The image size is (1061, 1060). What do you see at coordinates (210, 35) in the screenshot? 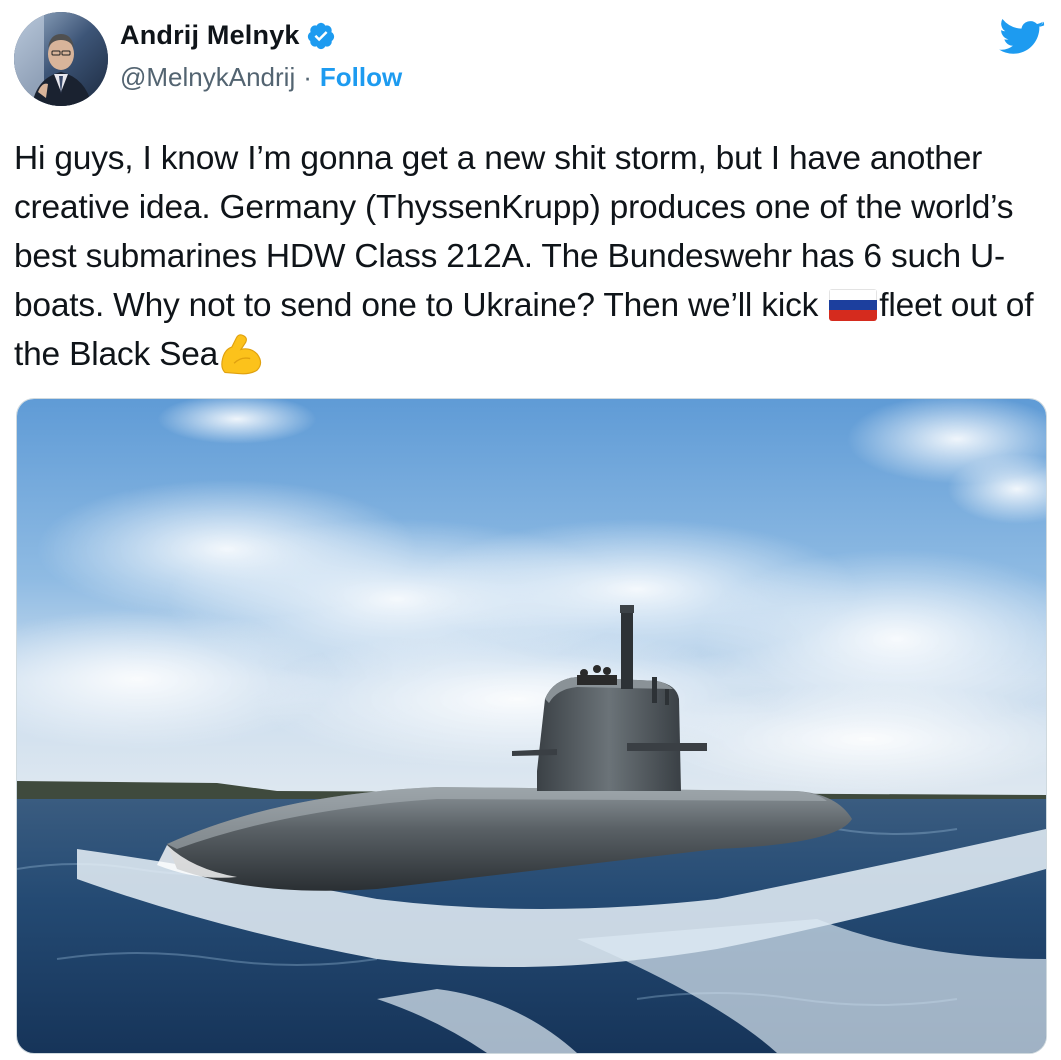
I see `author-name: Andrij Melnyk` at bounding box center [210, 35].